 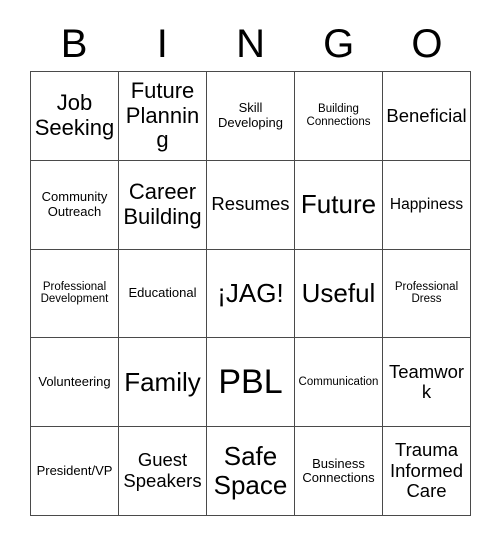 I want to click on bingo-cell-label: ¡JAG!, so click(x=250, y=292).